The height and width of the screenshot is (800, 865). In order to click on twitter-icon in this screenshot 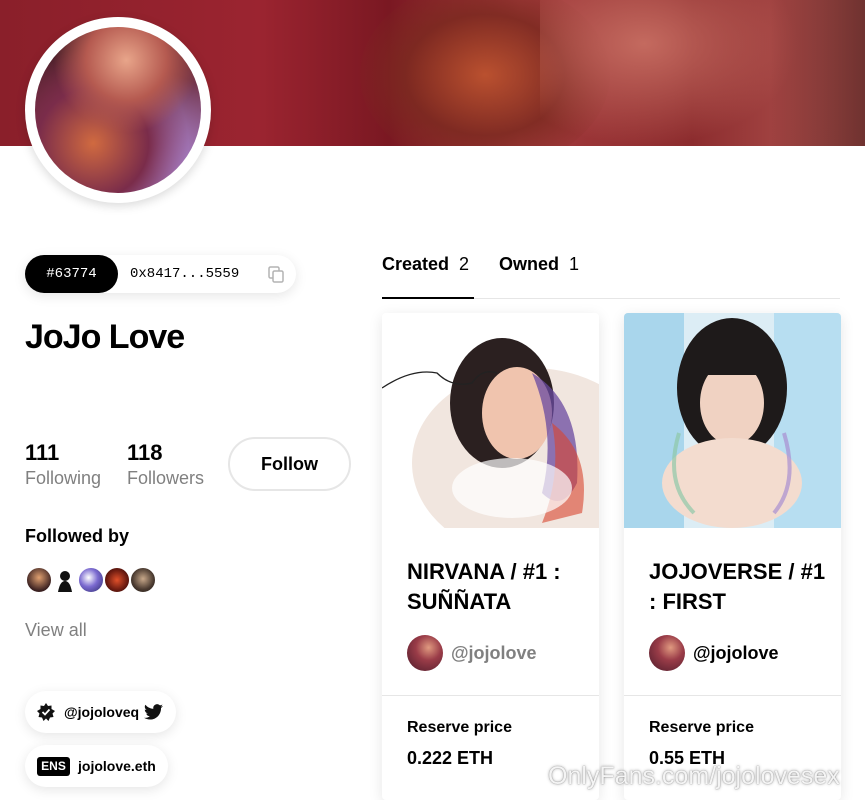, I will do `click(153, 712)`.